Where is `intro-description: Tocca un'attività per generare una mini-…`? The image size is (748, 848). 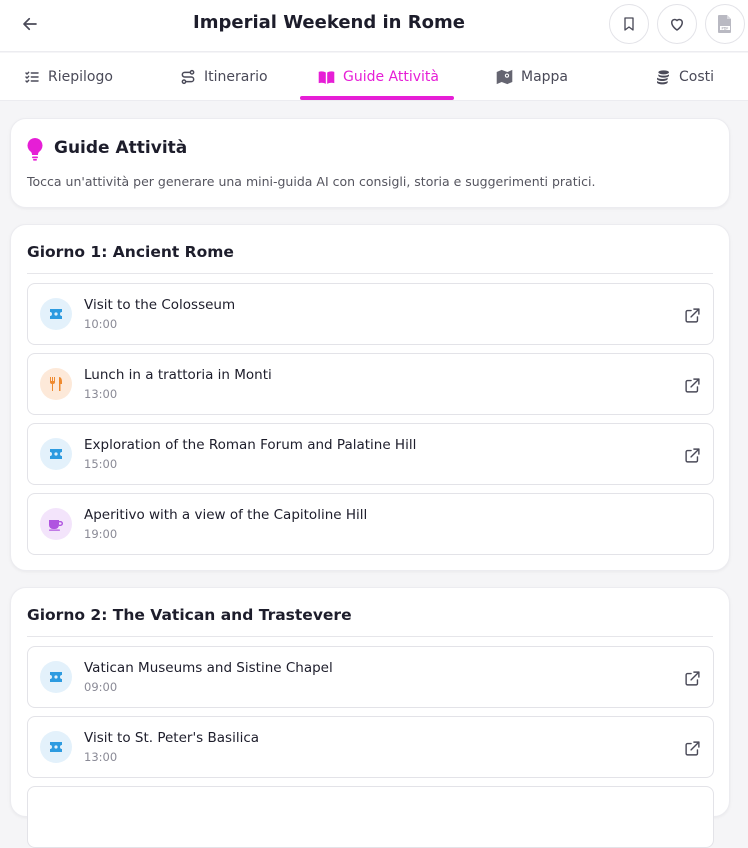
intro-description: Tocca un'attività per generare una mini-… is located at coordinates (311, 181).